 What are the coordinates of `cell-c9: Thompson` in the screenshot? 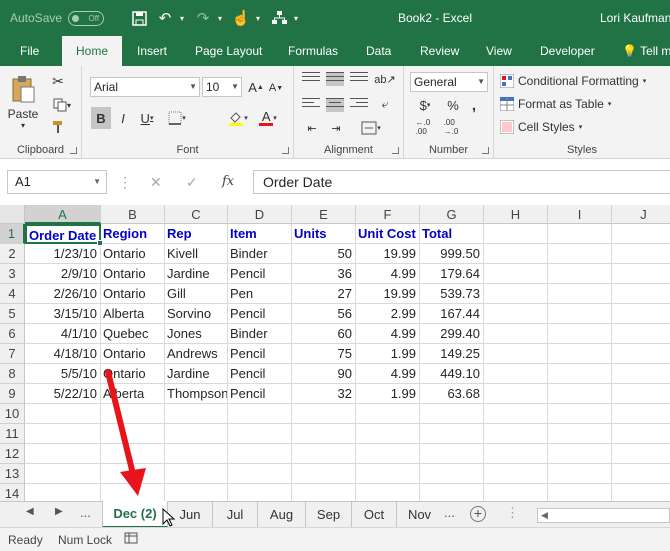 It's located at (196, 394).